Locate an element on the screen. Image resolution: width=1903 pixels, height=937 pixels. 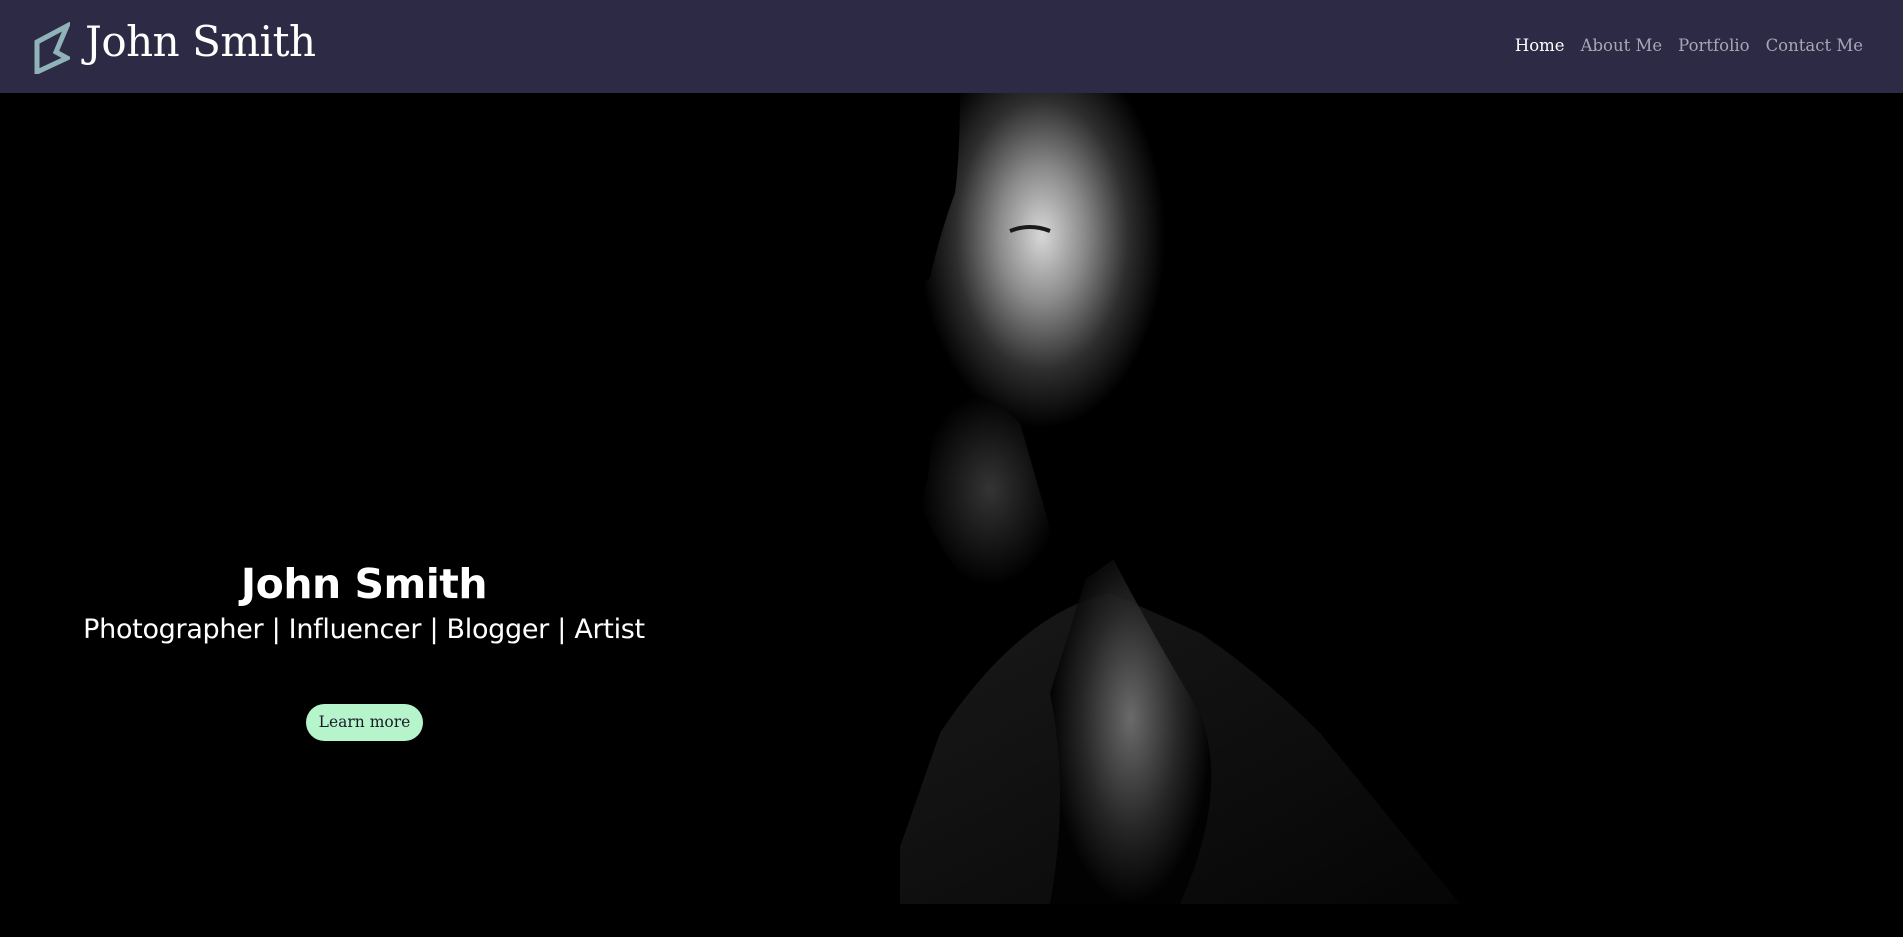
page-bottom-strip is located at coordinates (951, 920).